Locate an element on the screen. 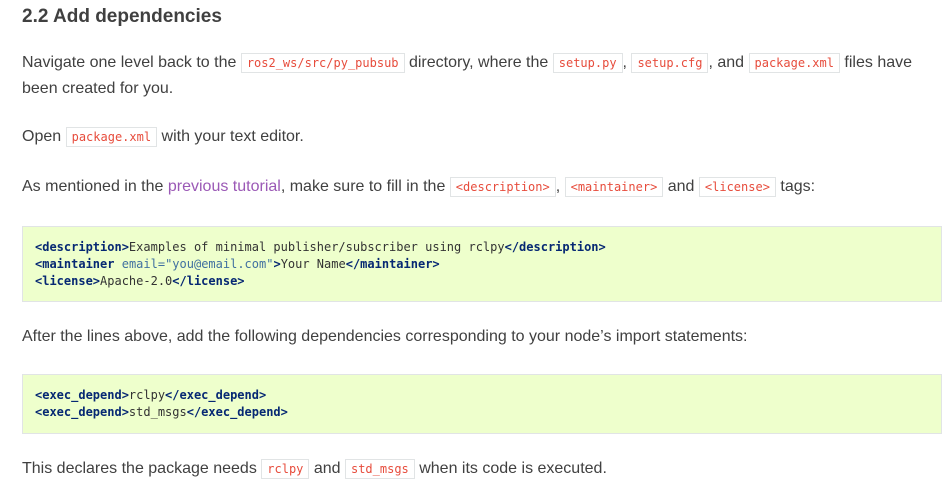  xml-tag: > is located at coordinates (277, 264).